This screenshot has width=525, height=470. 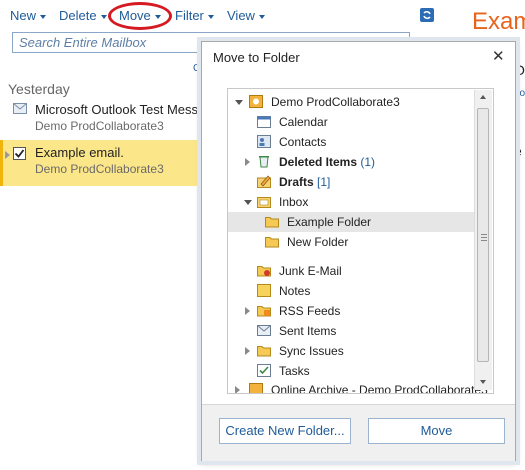 What do you see at coordinates (498, 56) in the screenshot?
I see `close-icon: ✕` at bounding box center [498, 56].